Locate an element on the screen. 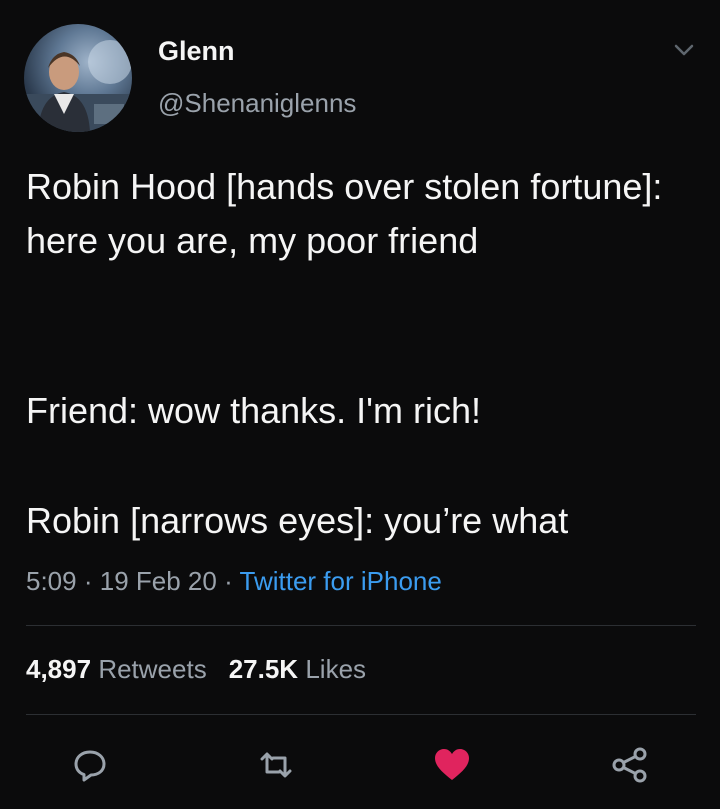 This screenshot has height=809, width=720. author-handle: @Shenaniglenns is located at coordinates (257, 103).